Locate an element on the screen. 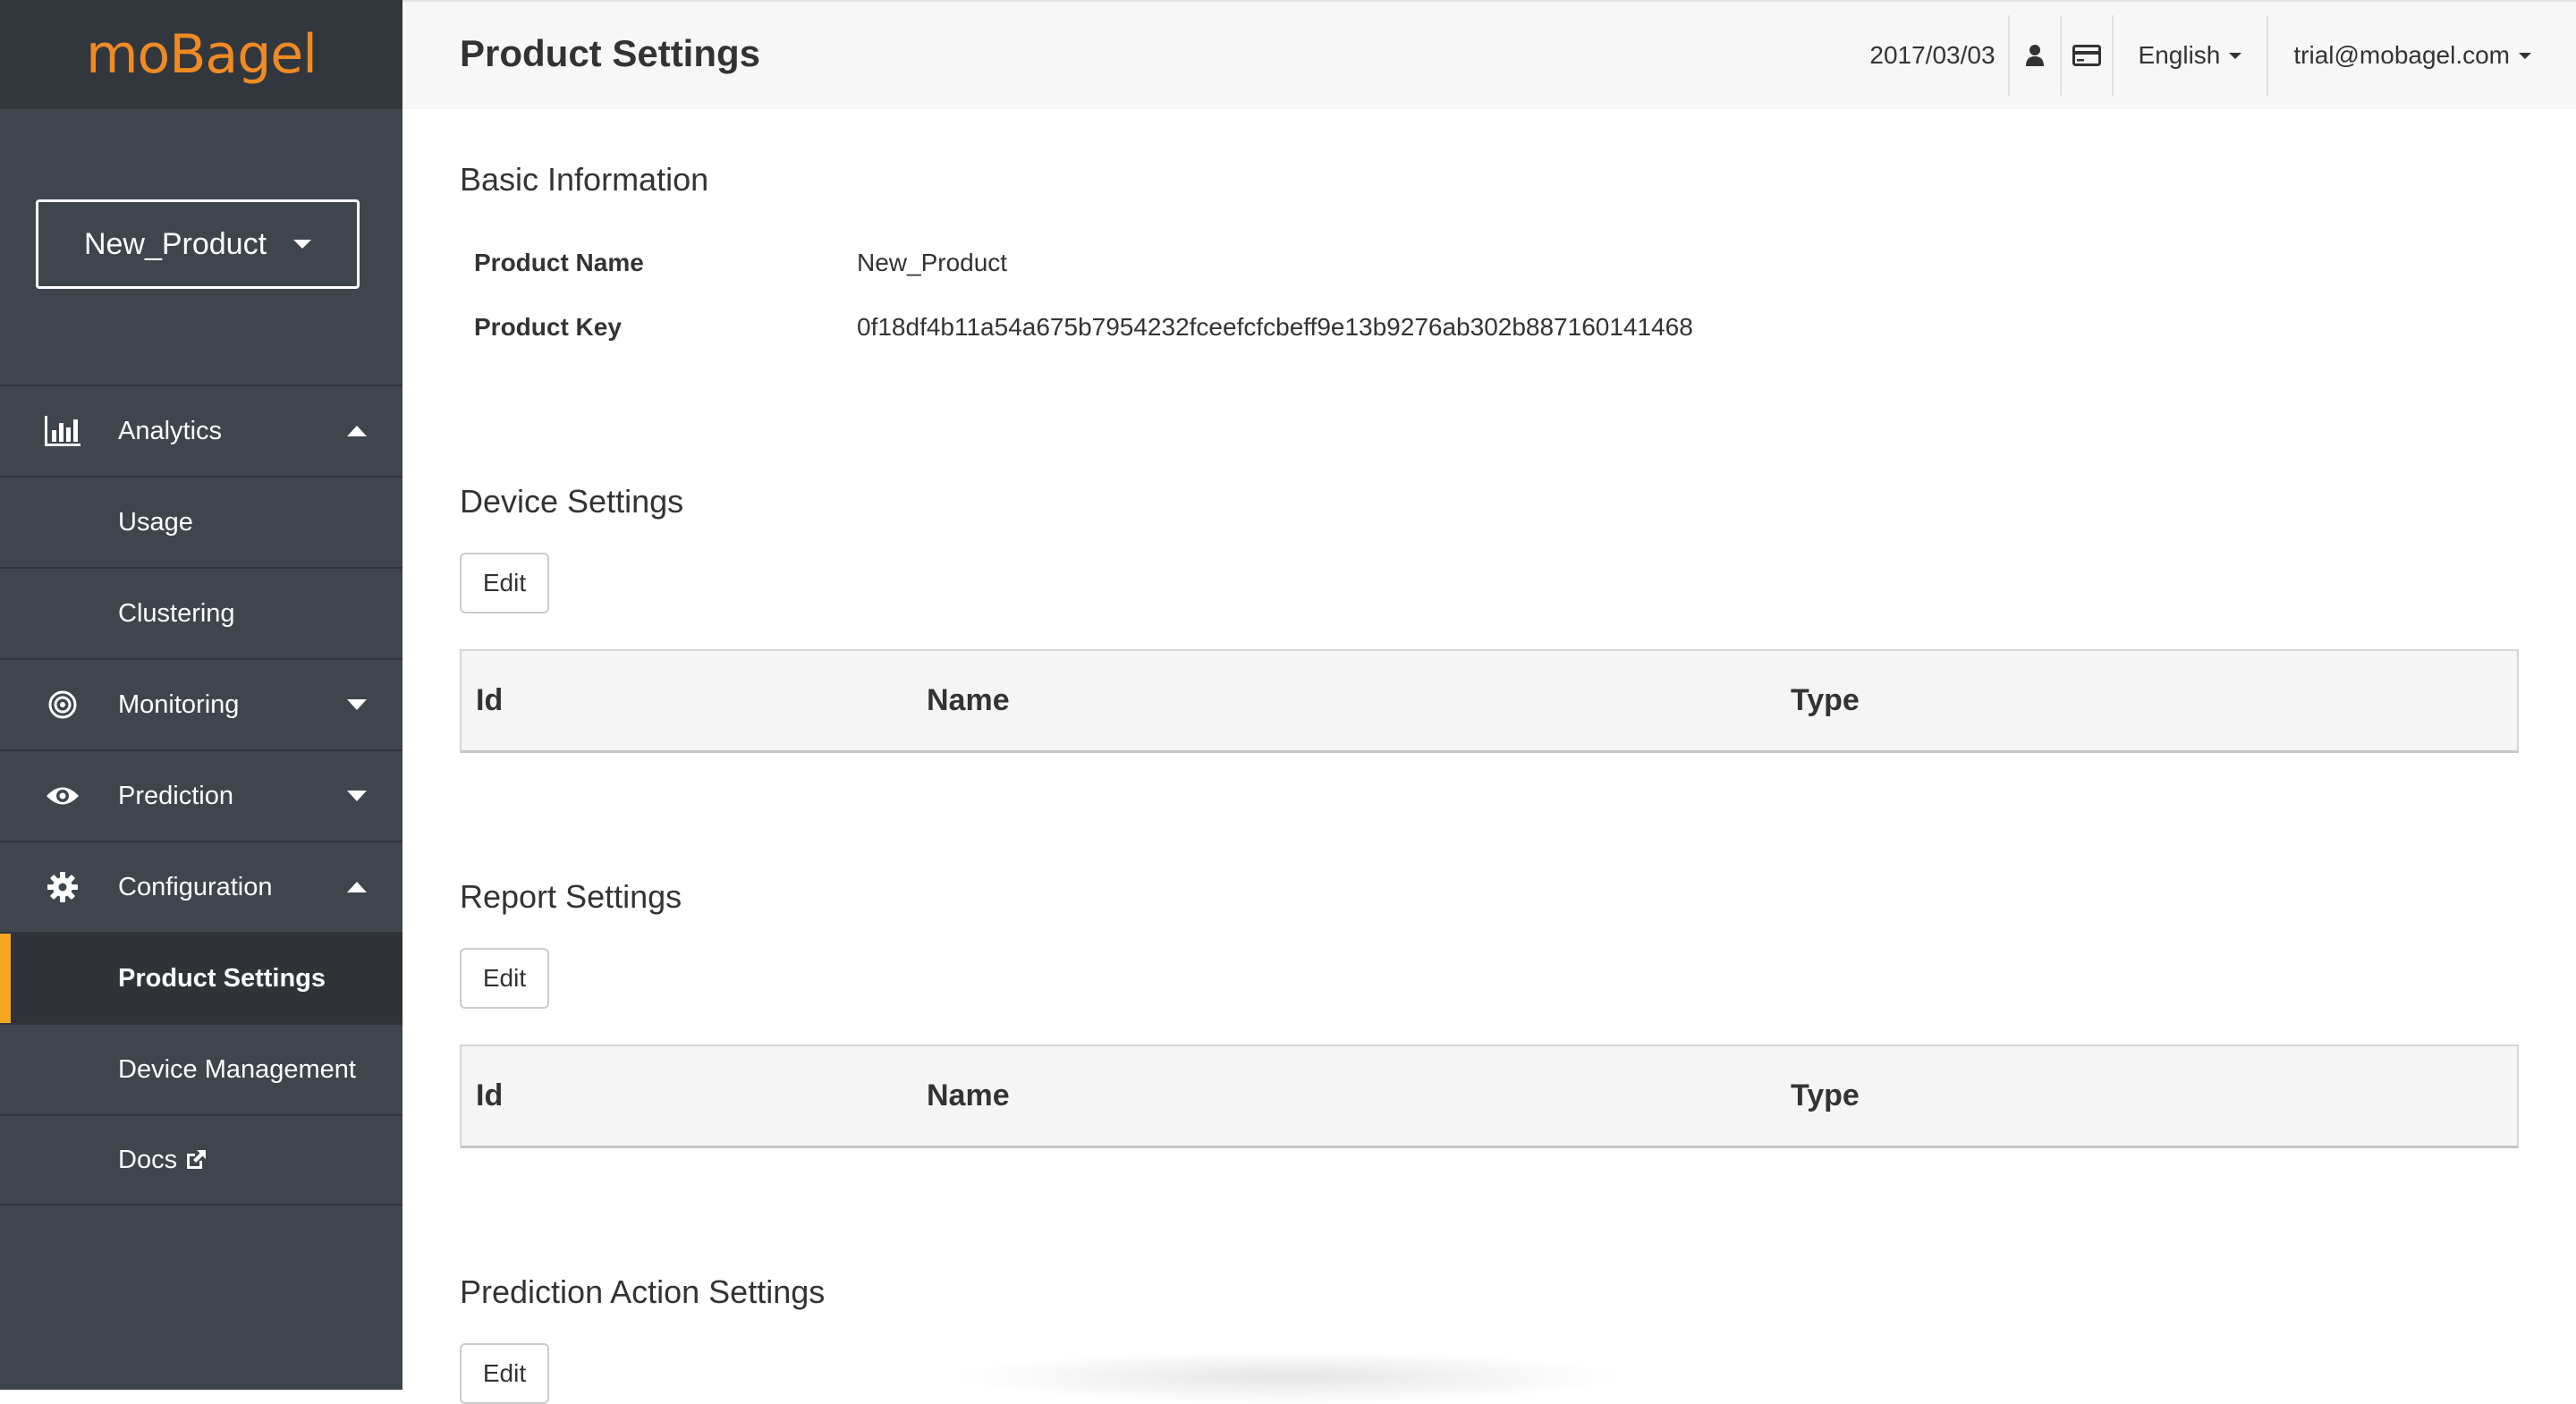  sidebar-item-docs-label: Docs is located at coordinates (163, 1161).